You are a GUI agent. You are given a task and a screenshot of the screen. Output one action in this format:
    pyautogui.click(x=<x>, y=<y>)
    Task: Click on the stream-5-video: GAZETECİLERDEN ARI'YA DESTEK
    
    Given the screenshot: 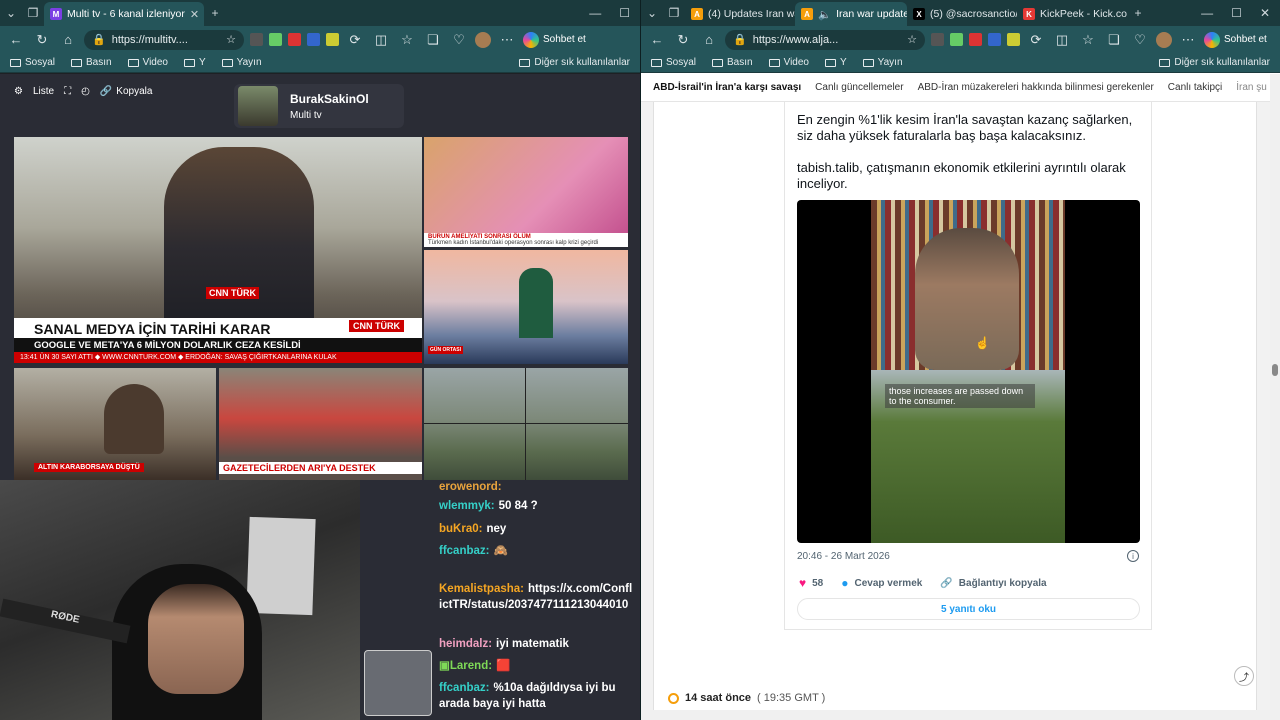 What is the action you would take?
    pyautogui.click(x=320, y=424)
    